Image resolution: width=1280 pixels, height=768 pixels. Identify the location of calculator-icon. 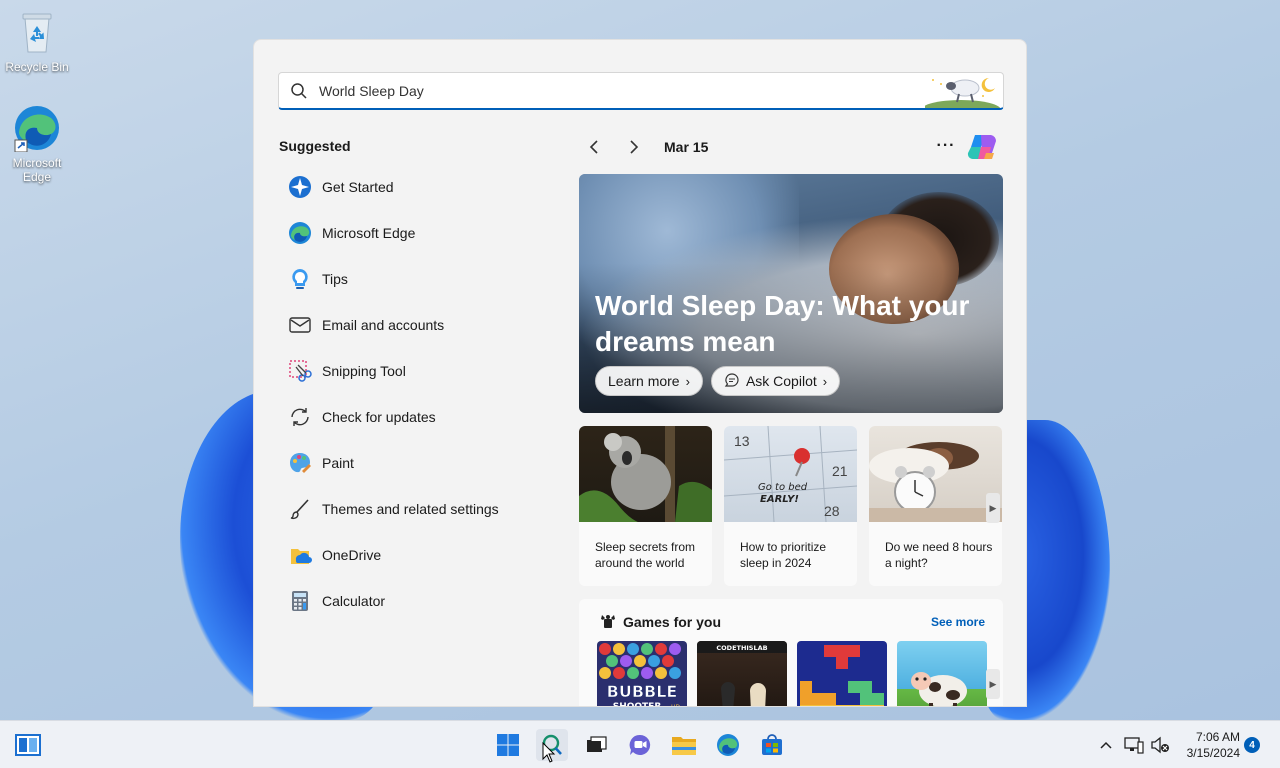
(300, 601).